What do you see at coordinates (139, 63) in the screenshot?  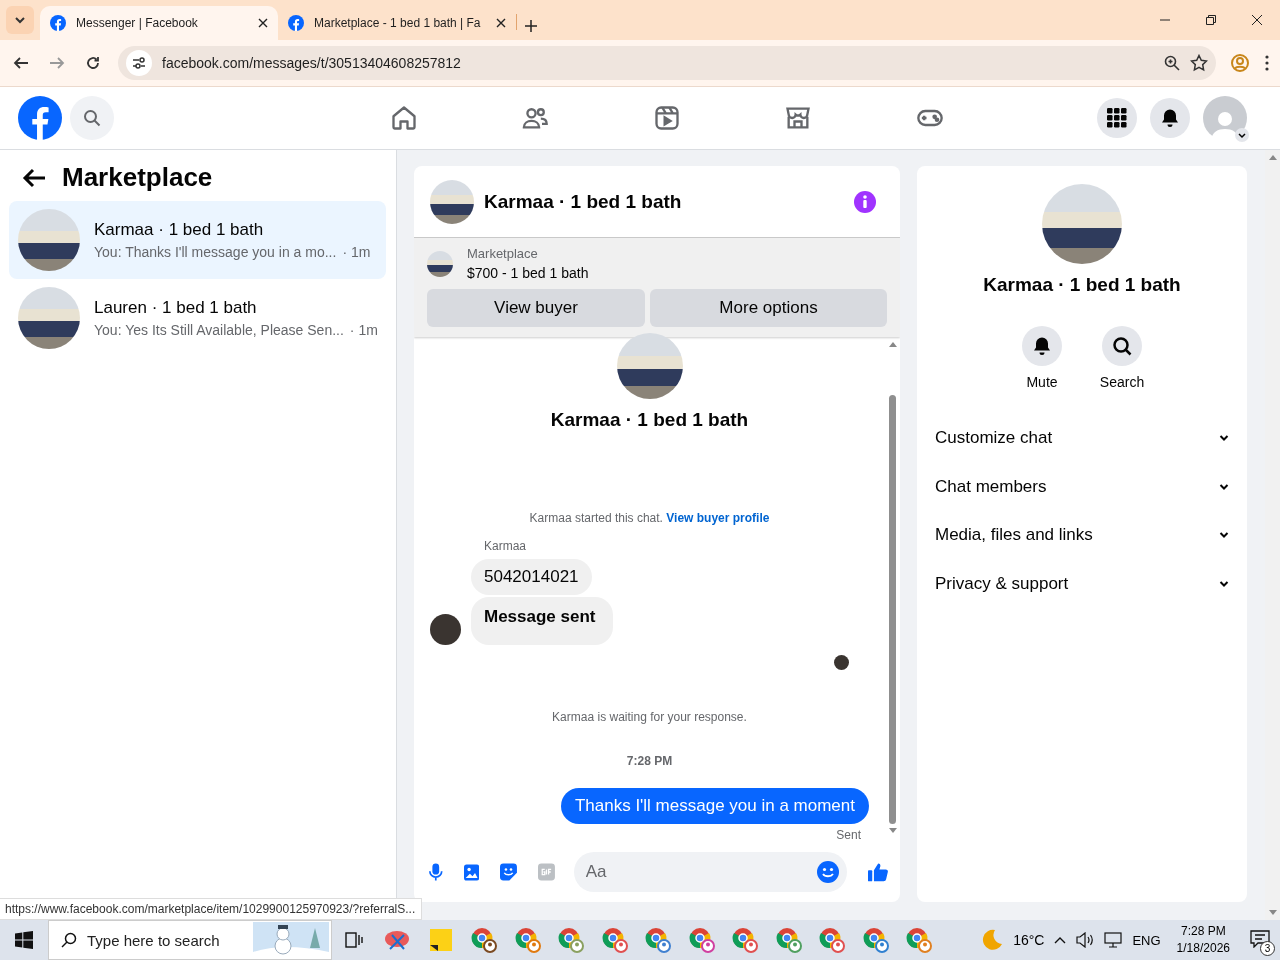 I see `site-settings-icon` at bounding box center [139, 63].